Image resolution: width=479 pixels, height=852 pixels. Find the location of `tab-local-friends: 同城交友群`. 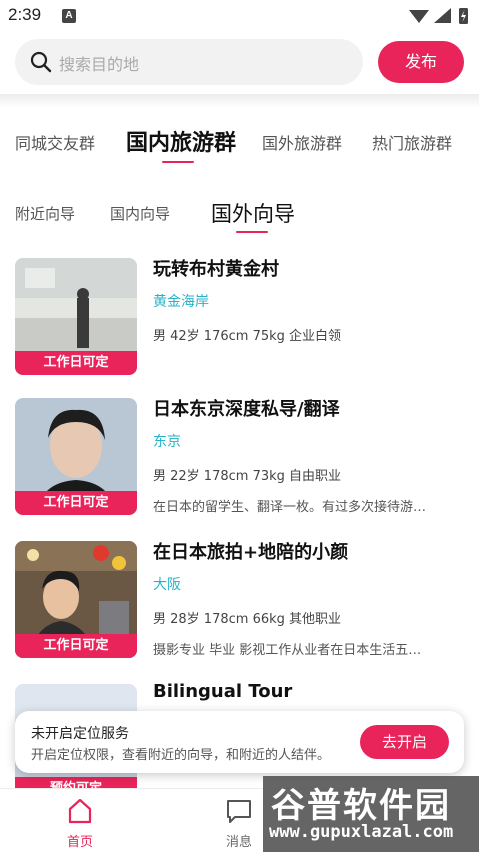

tab-local-friends: 同城交友群 is located at coordinates (55, 142).